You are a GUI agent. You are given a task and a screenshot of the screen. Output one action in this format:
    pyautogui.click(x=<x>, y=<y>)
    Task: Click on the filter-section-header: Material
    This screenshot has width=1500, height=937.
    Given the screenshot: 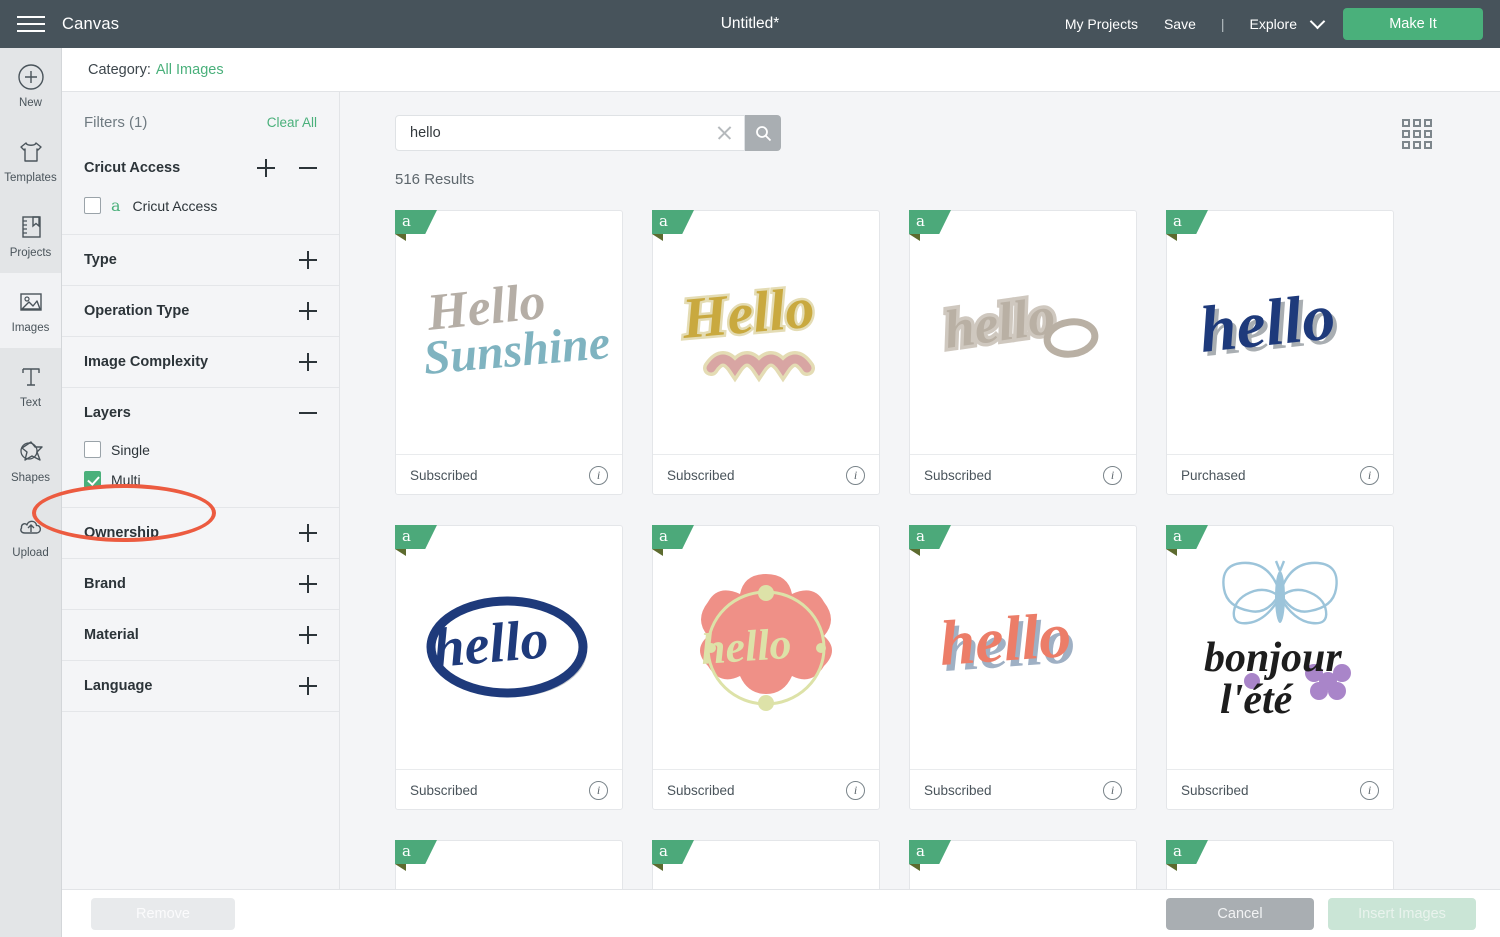 What is the action you would take?
    pyautogui.click(x=200, y=635)
    